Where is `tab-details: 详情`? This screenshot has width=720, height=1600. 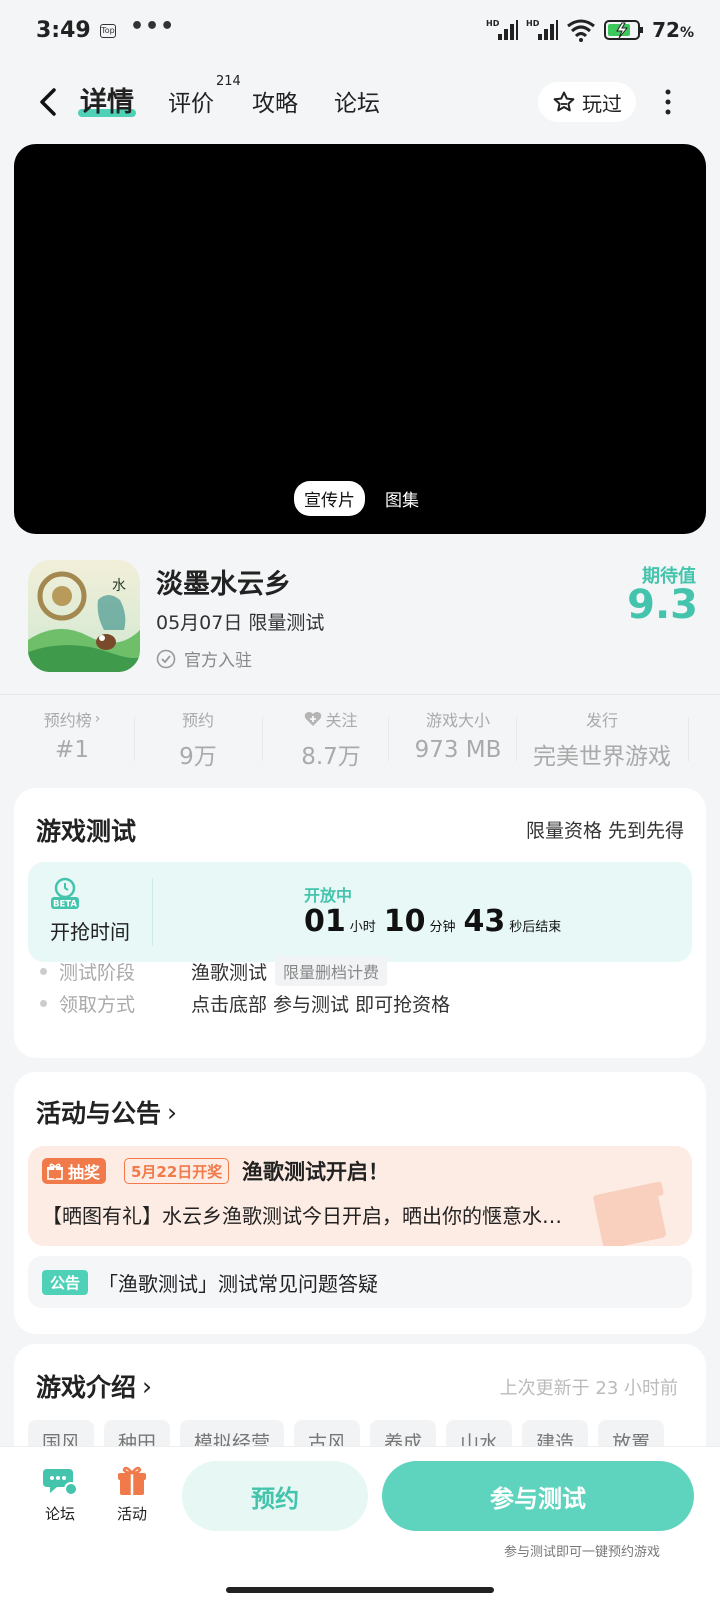
tab-details: 详情 is located at coordinates (107, 99).